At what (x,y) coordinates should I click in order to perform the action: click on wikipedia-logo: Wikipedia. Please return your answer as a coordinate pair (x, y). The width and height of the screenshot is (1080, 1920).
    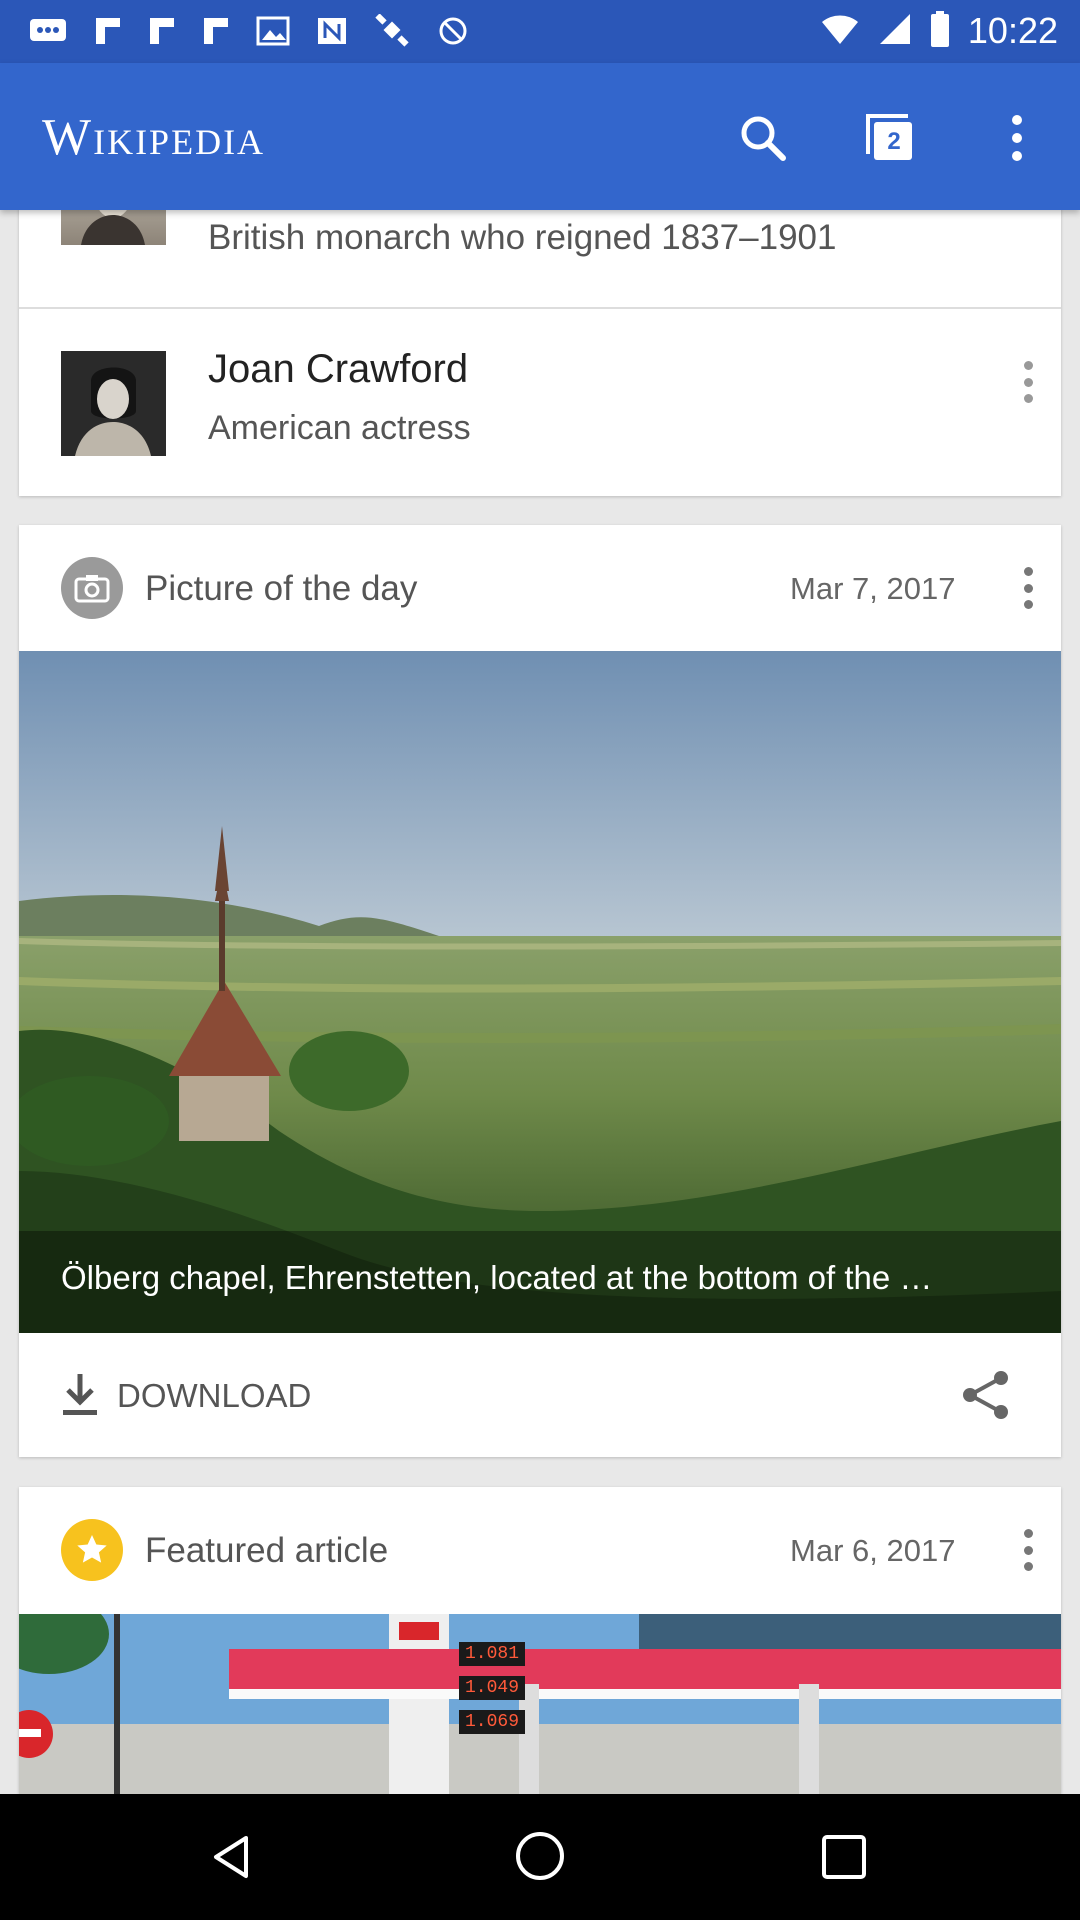
    Looking at the image, I should click on (153, 137).